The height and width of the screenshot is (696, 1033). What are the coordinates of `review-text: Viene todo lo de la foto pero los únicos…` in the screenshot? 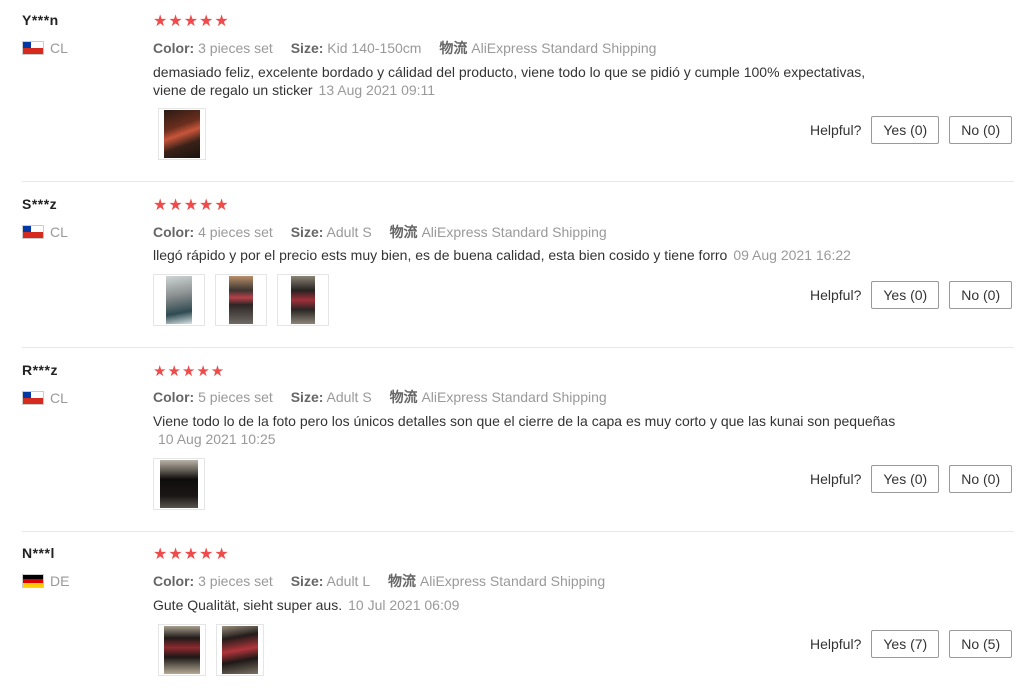 It's located at (553, 430).